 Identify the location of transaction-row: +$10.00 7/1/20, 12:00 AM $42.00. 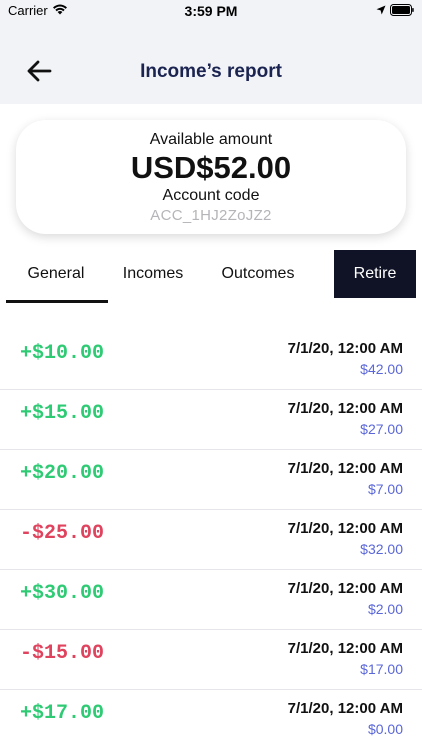
(211, 360).